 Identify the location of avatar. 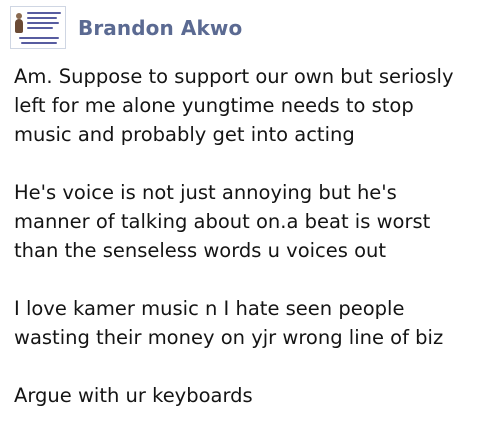
(38, 27).